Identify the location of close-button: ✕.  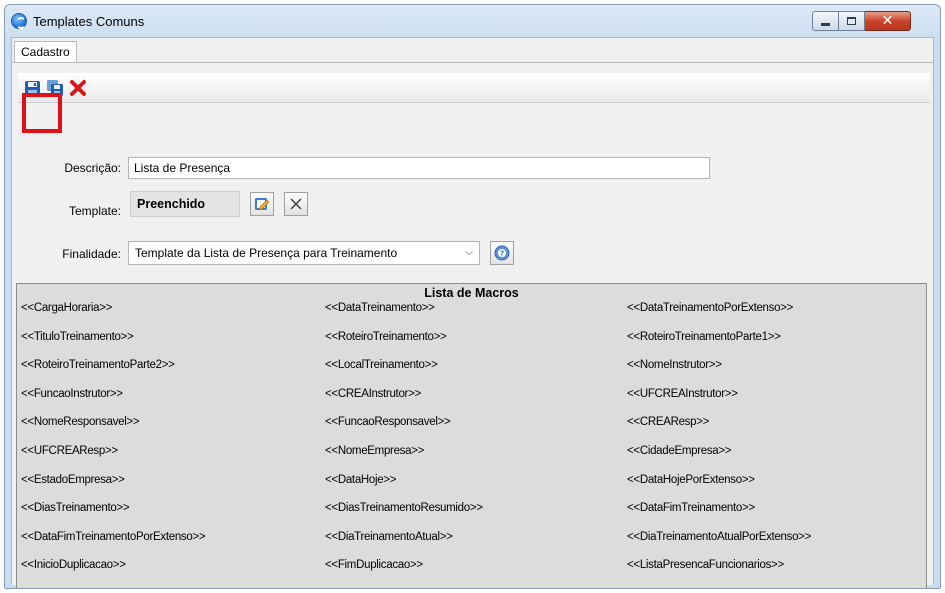
(888, 21).